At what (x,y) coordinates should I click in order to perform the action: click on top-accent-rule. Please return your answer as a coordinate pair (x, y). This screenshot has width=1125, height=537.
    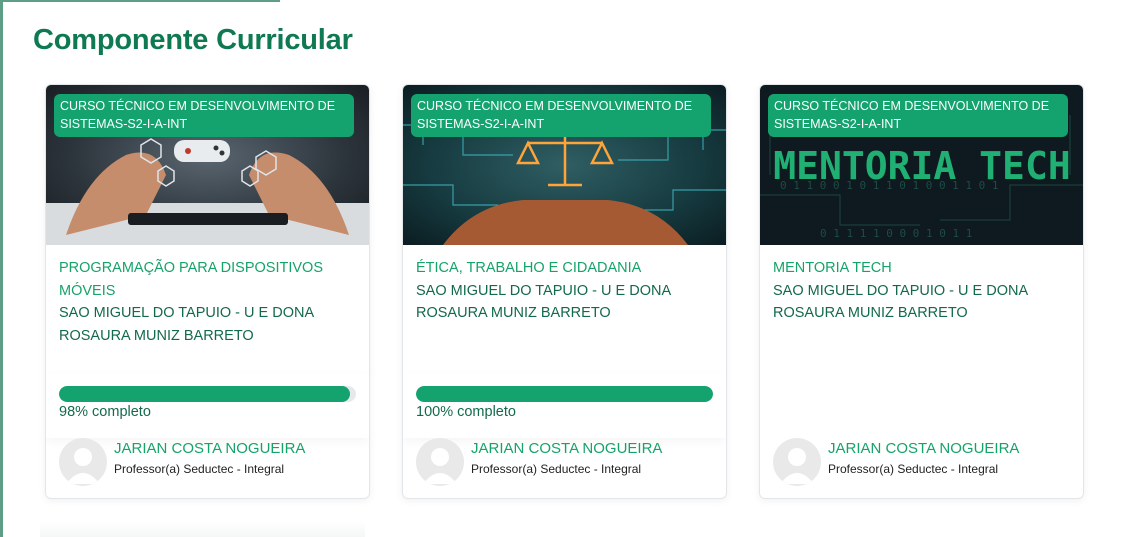
    Looking at the image, I should click on (140, 1).